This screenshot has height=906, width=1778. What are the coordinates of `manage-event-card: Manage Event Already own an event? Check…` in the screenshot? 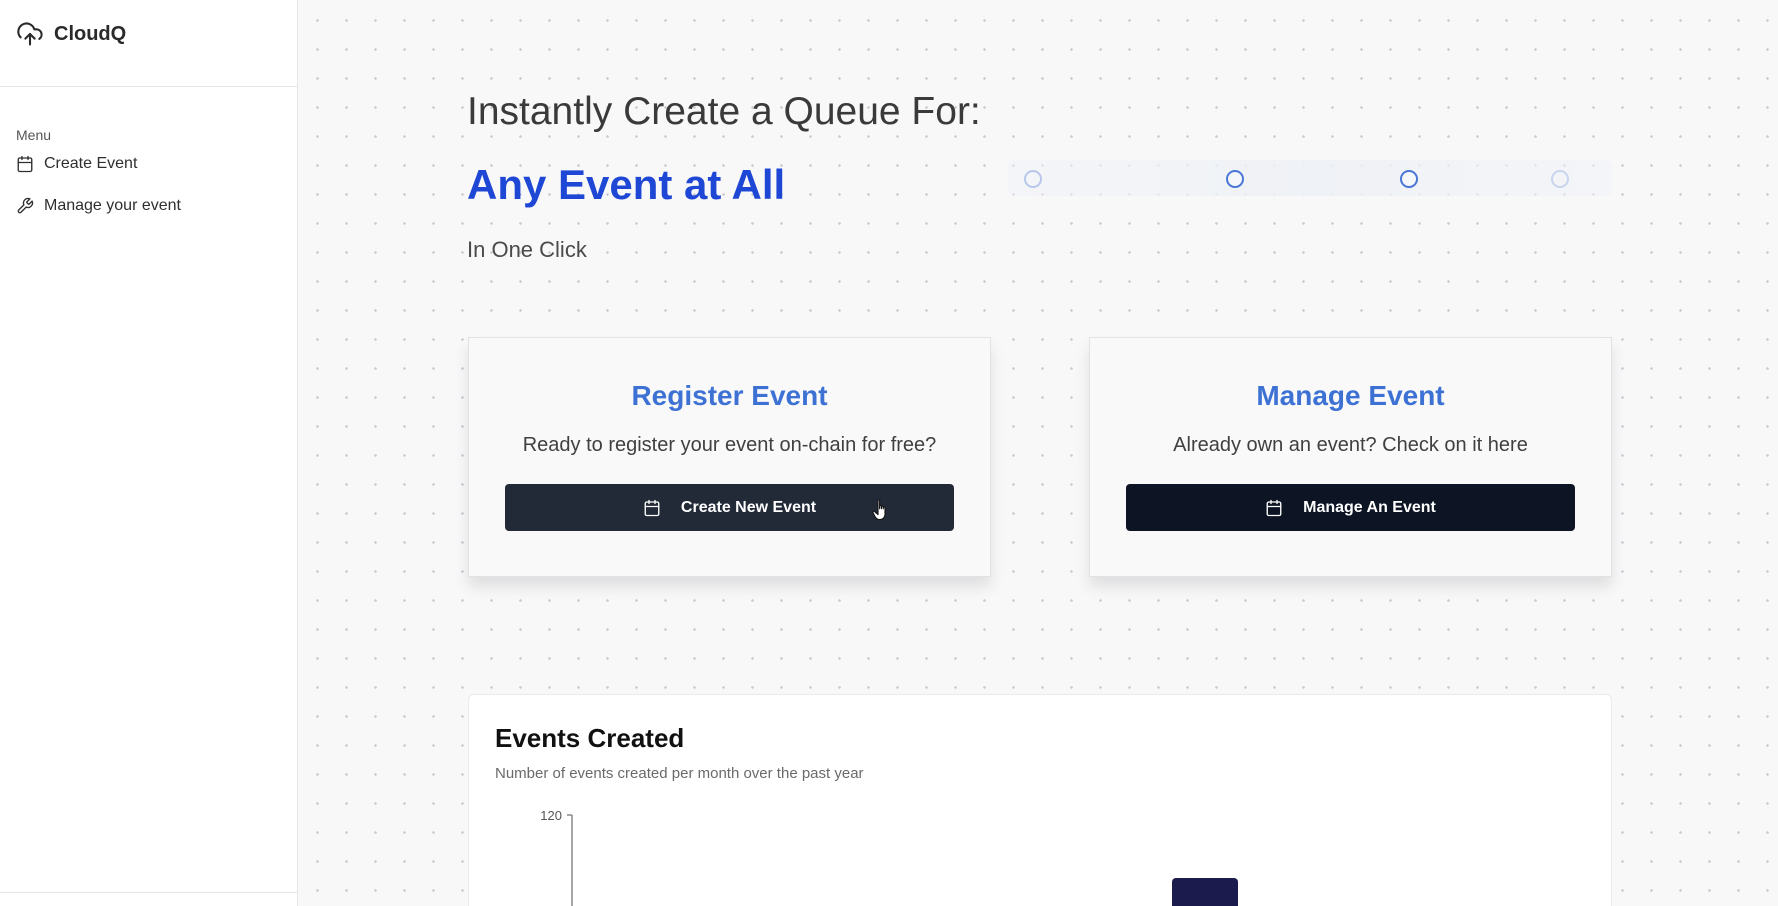 It's located at (1350, 457).